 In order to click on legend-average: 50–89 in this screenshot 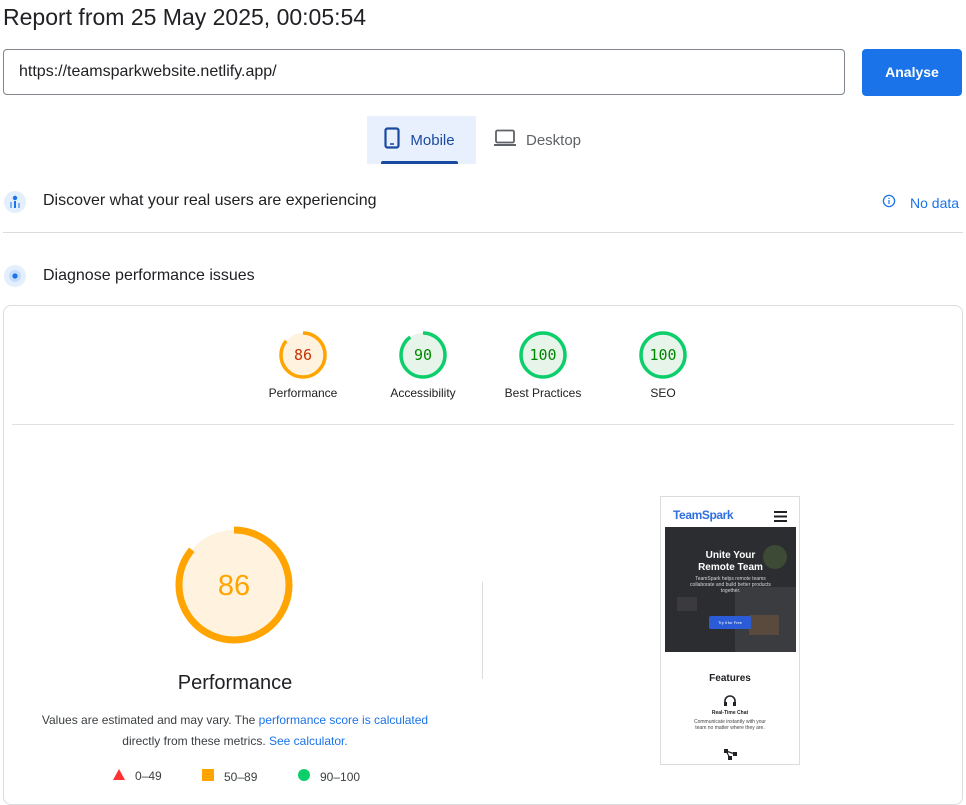, I will do `click(229, 776)`.